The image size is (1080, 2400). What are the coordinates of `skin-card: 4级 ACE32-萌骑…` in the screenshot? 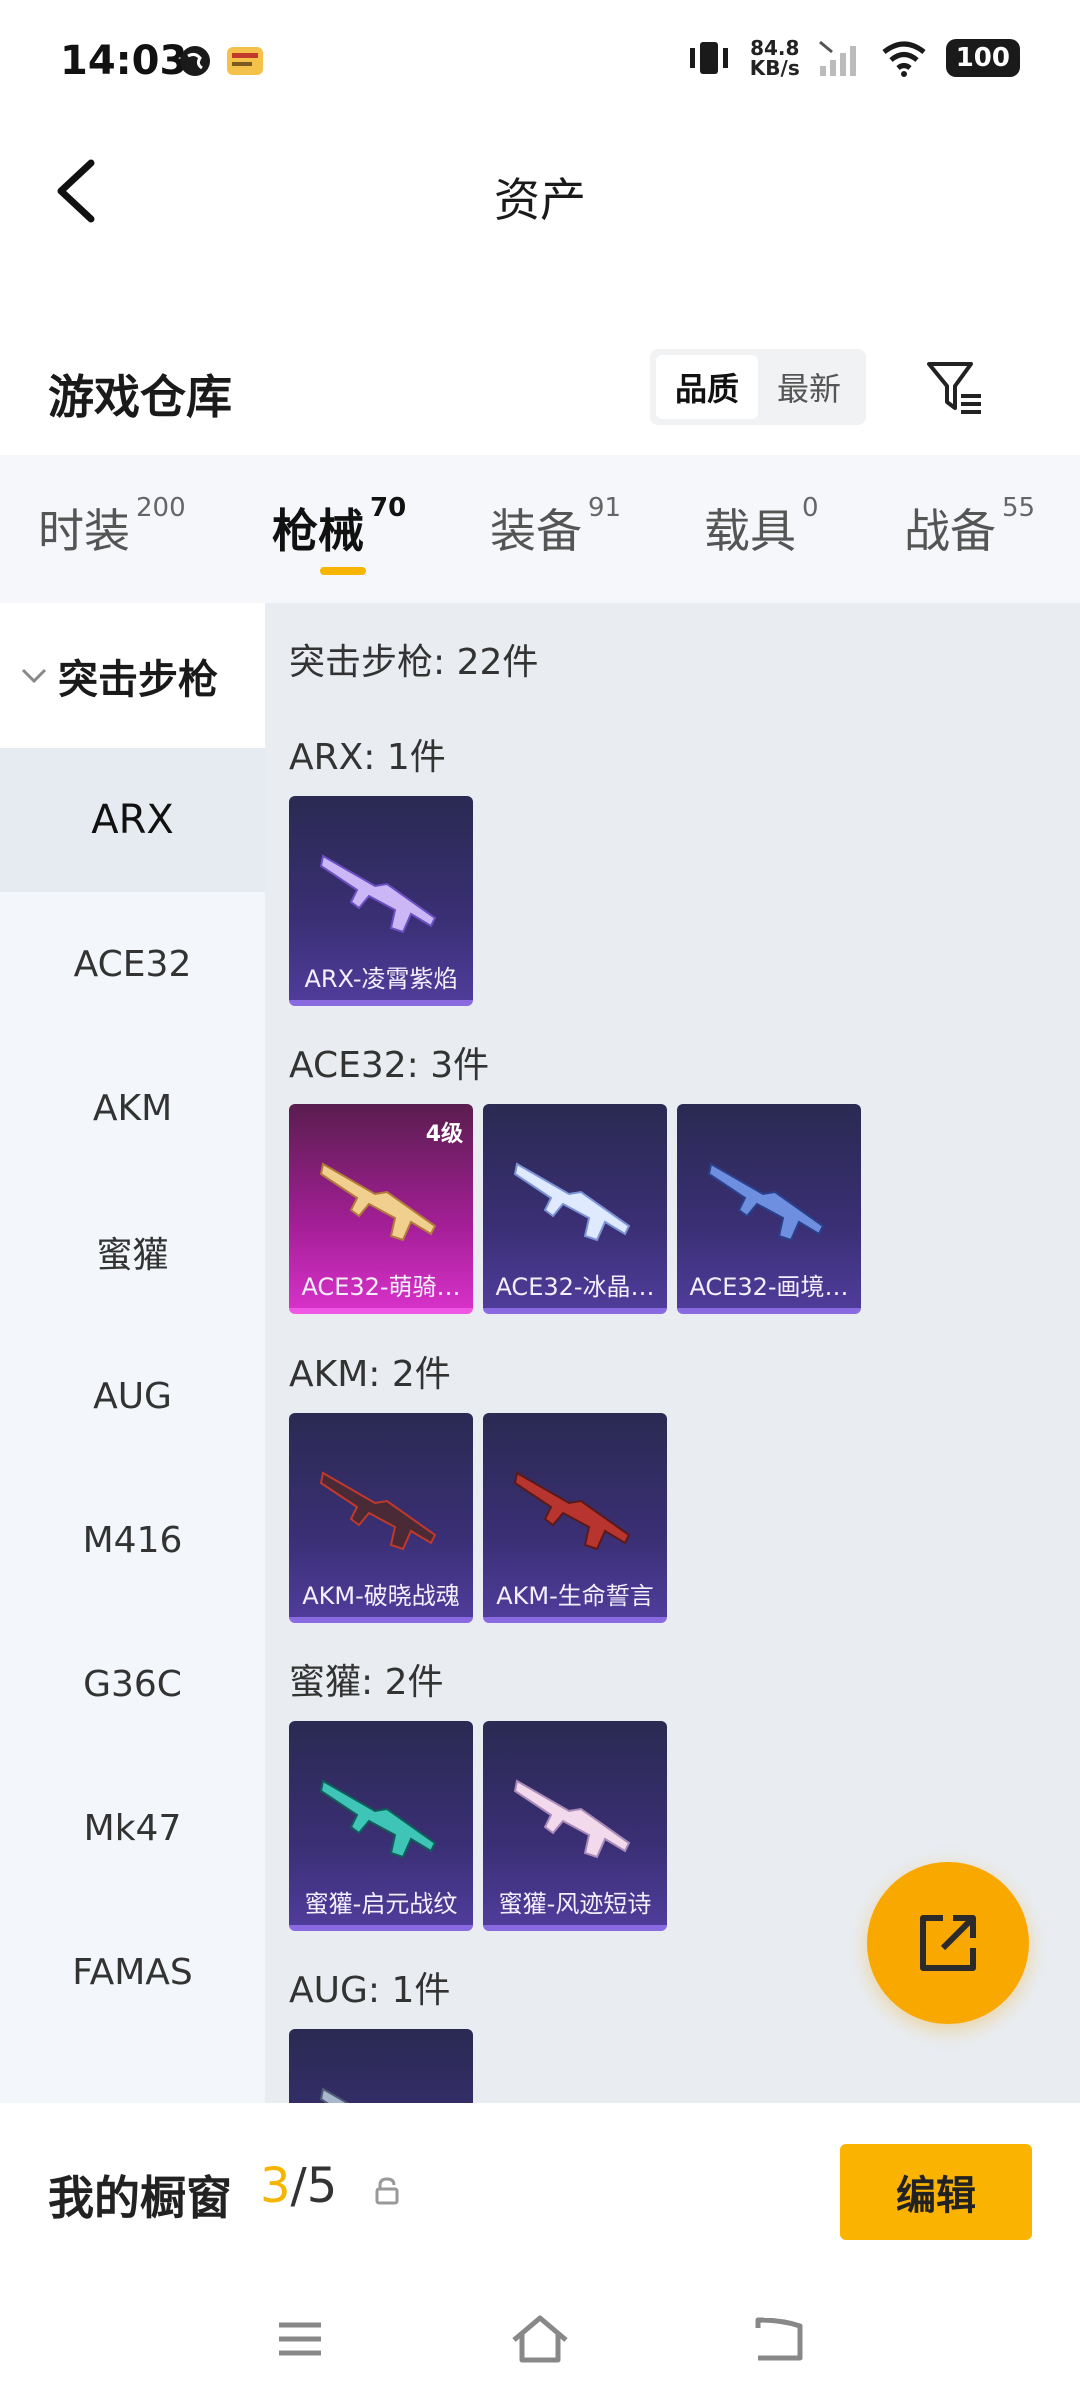 It's located at (381, 1209).